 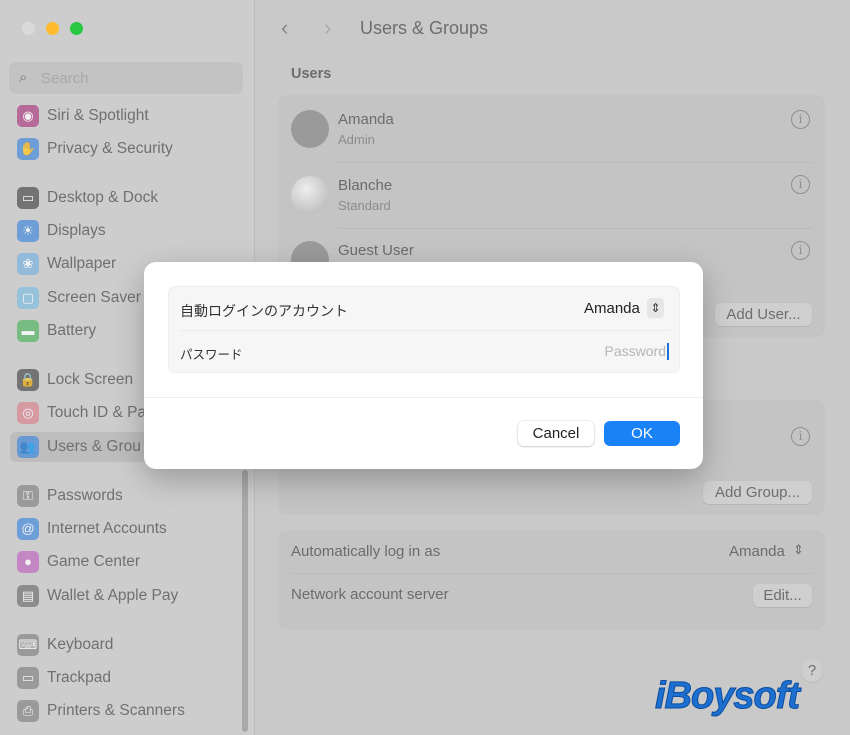 What do you see at coordinates (812, 671) in the screenshot?
I see `help-button: ?` at bounding box center [812, 671].